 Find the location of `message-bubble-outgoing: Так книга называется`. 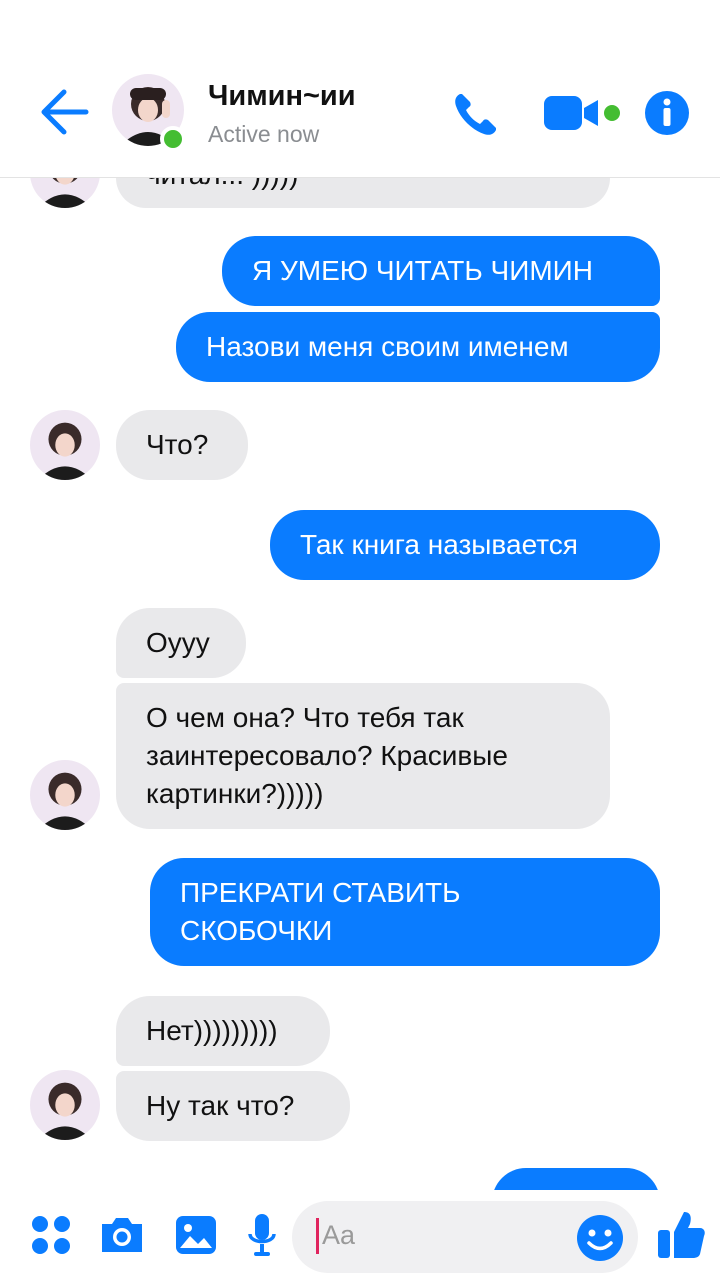

message-bubble-outgoing: Так книга называется is located at coordinates (465, 545).